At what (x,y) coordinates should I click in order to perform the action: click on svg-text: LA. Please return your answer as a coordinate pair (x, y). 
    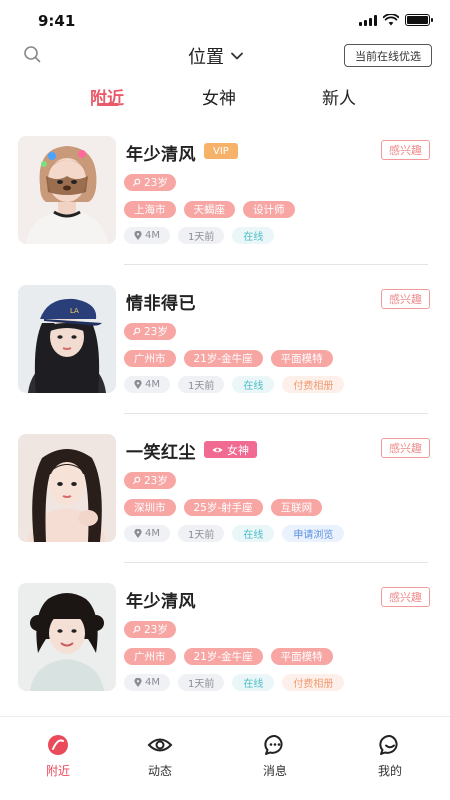
    Looking at the image, I should click on (74, 311).